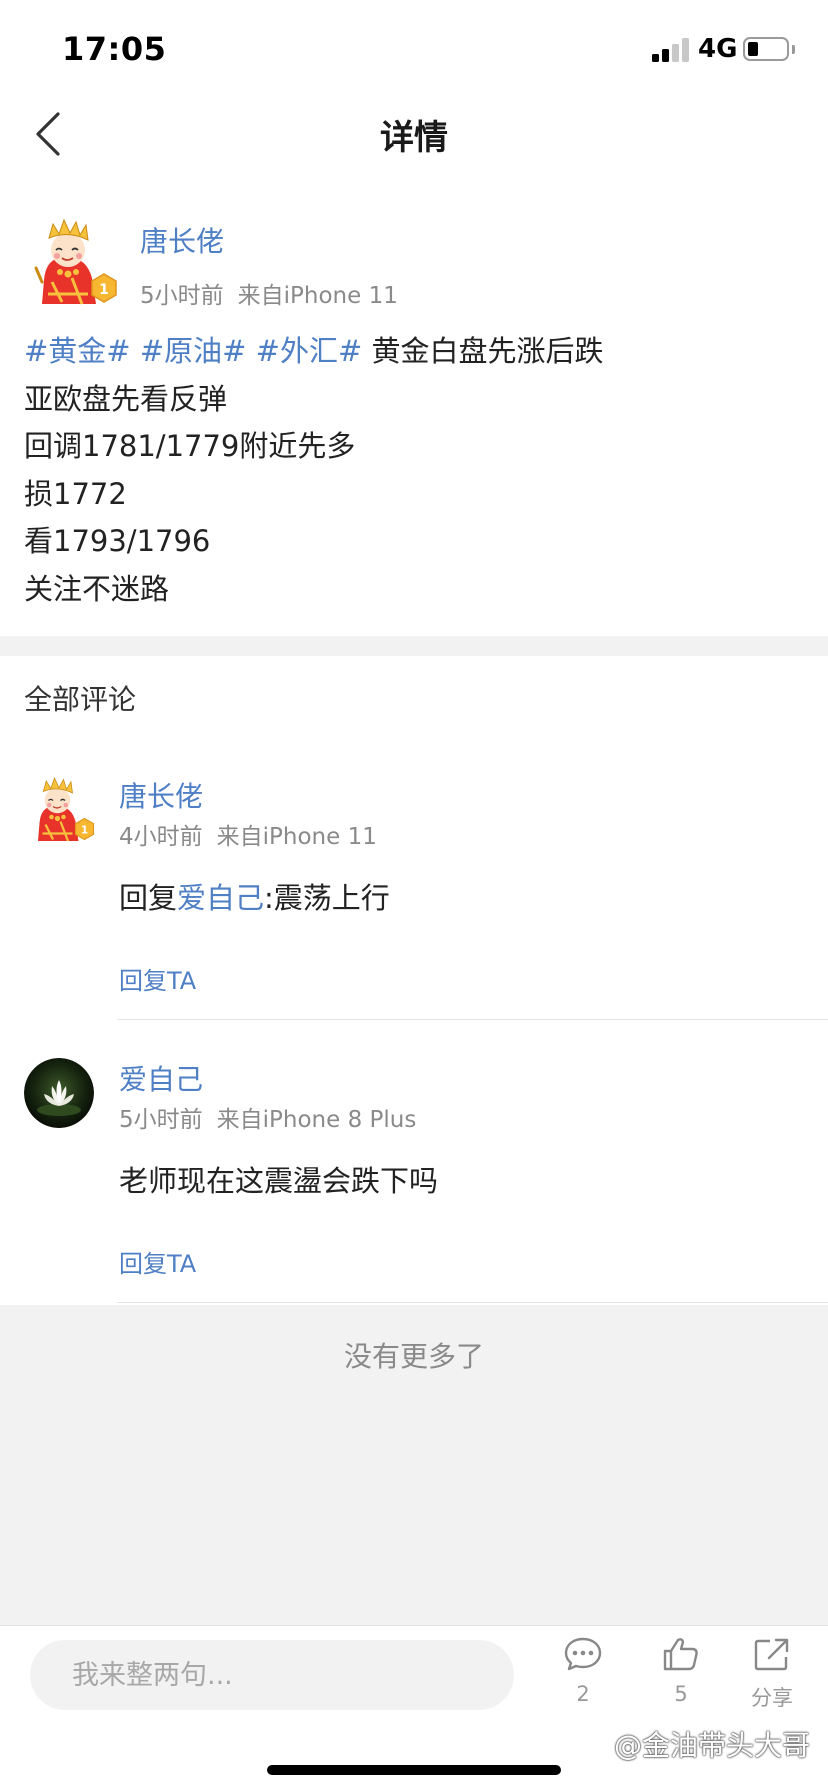 This screenshot has height=1792, width=828. Describe the element at coordinates (296, 837) in the screenshot. I see `comment-source: 来自iPhone 11` at that location.